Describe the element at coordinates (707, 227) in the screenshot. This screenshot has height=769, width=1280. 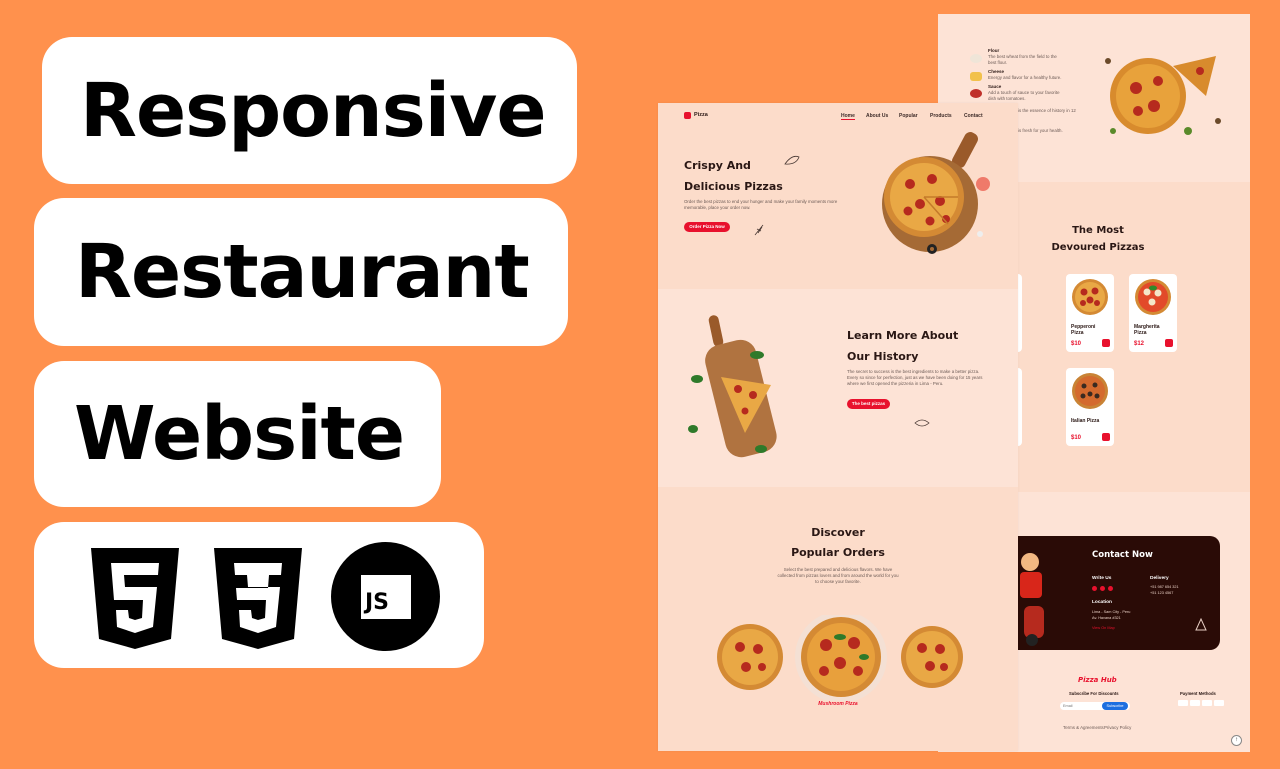
I see `order-pizza-button: Order Pizza Now` at that location.